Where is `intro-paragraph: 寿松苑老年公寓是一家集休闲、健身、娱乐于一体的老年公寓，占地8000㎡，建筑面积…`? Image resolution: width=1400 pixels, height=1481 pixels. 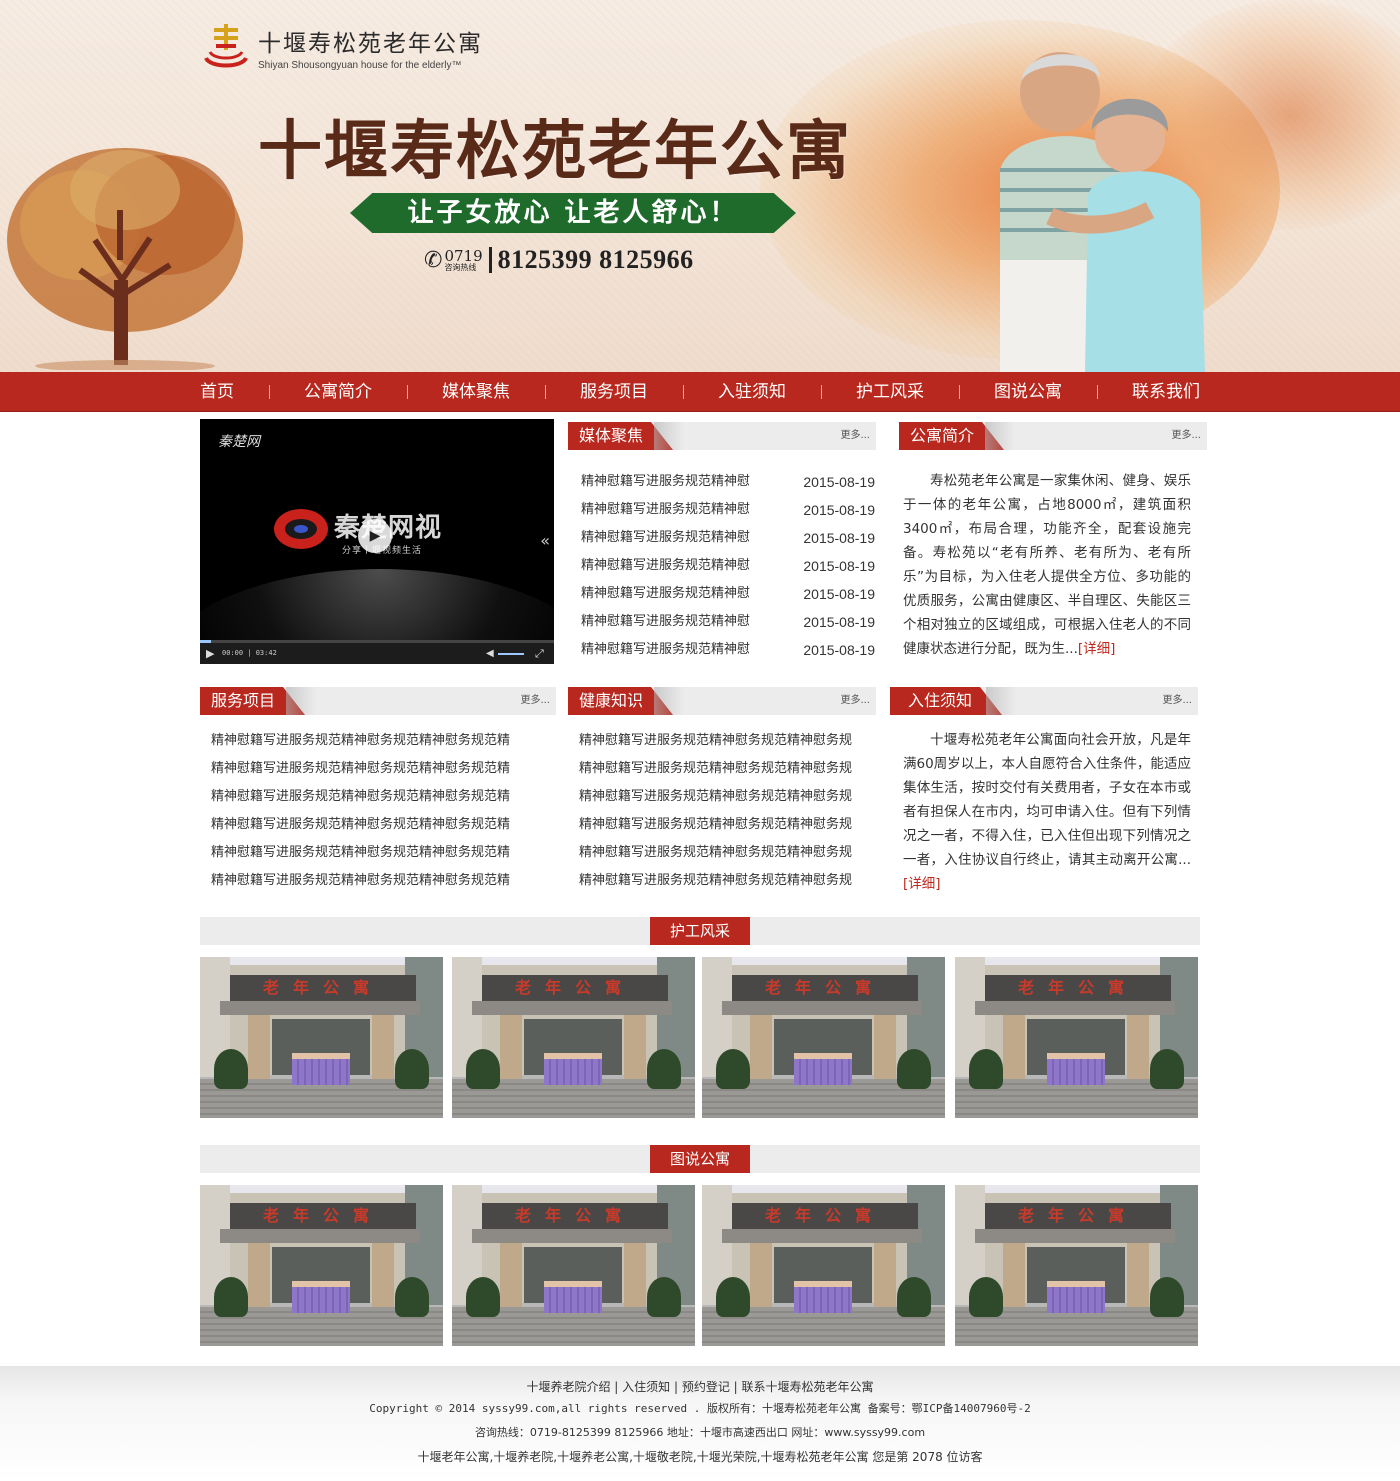
intro-paragraph: 寿松苑老年公寓是一家集休闲、健身、娱乐于一体的老年公寓，占地8000㎡，建筑面积… is located at coordinates (1047, 565).